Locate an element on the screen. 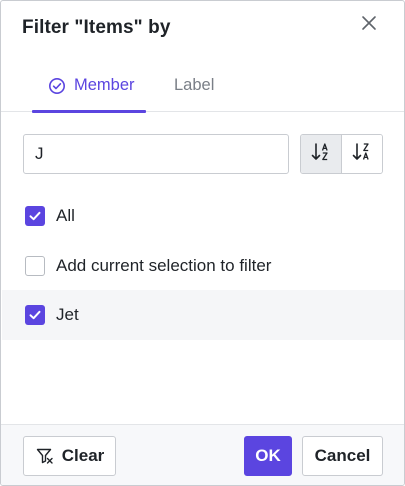 This screenshot has width=405, height=486. clear-button-label: Clear is located at coordinates (83, 455).